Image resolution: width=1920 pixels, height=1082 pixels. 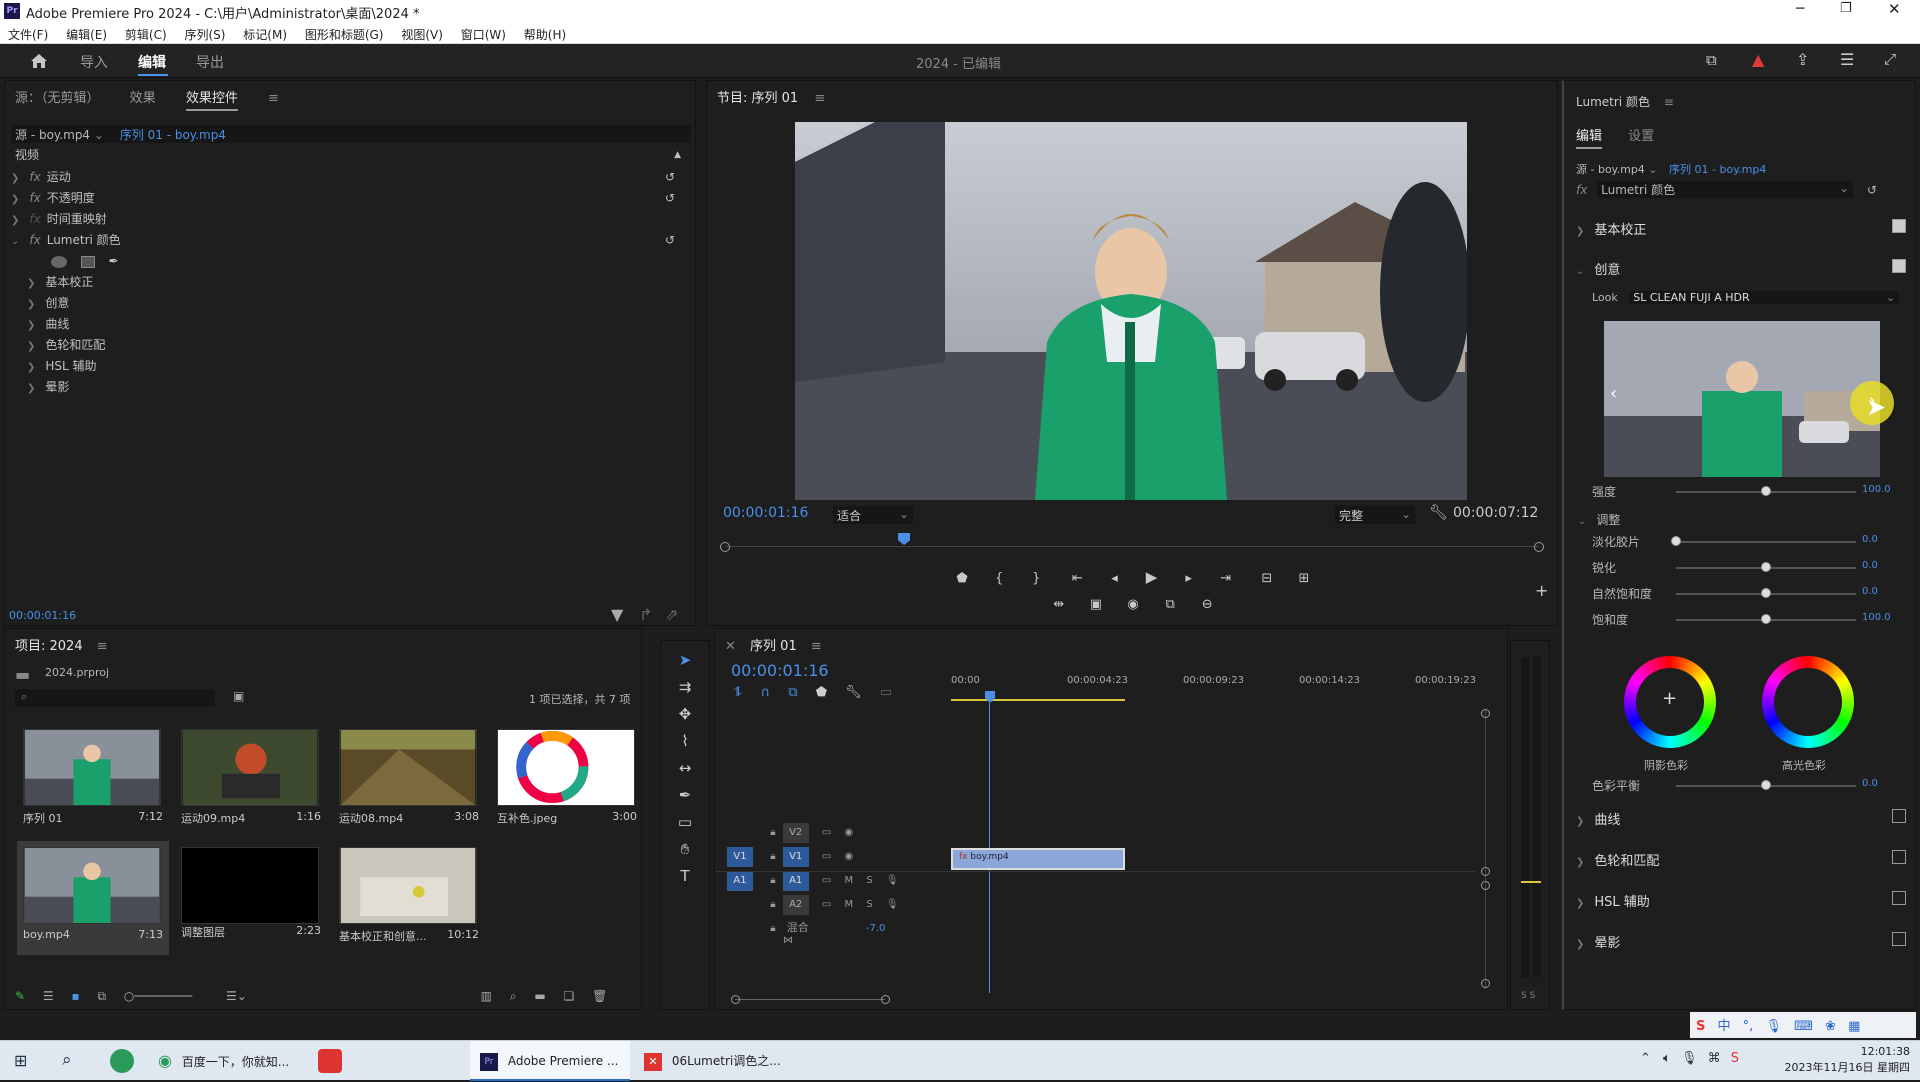 I want to click on project-item: 序列 01 7:12, so click(x=93, y=777).